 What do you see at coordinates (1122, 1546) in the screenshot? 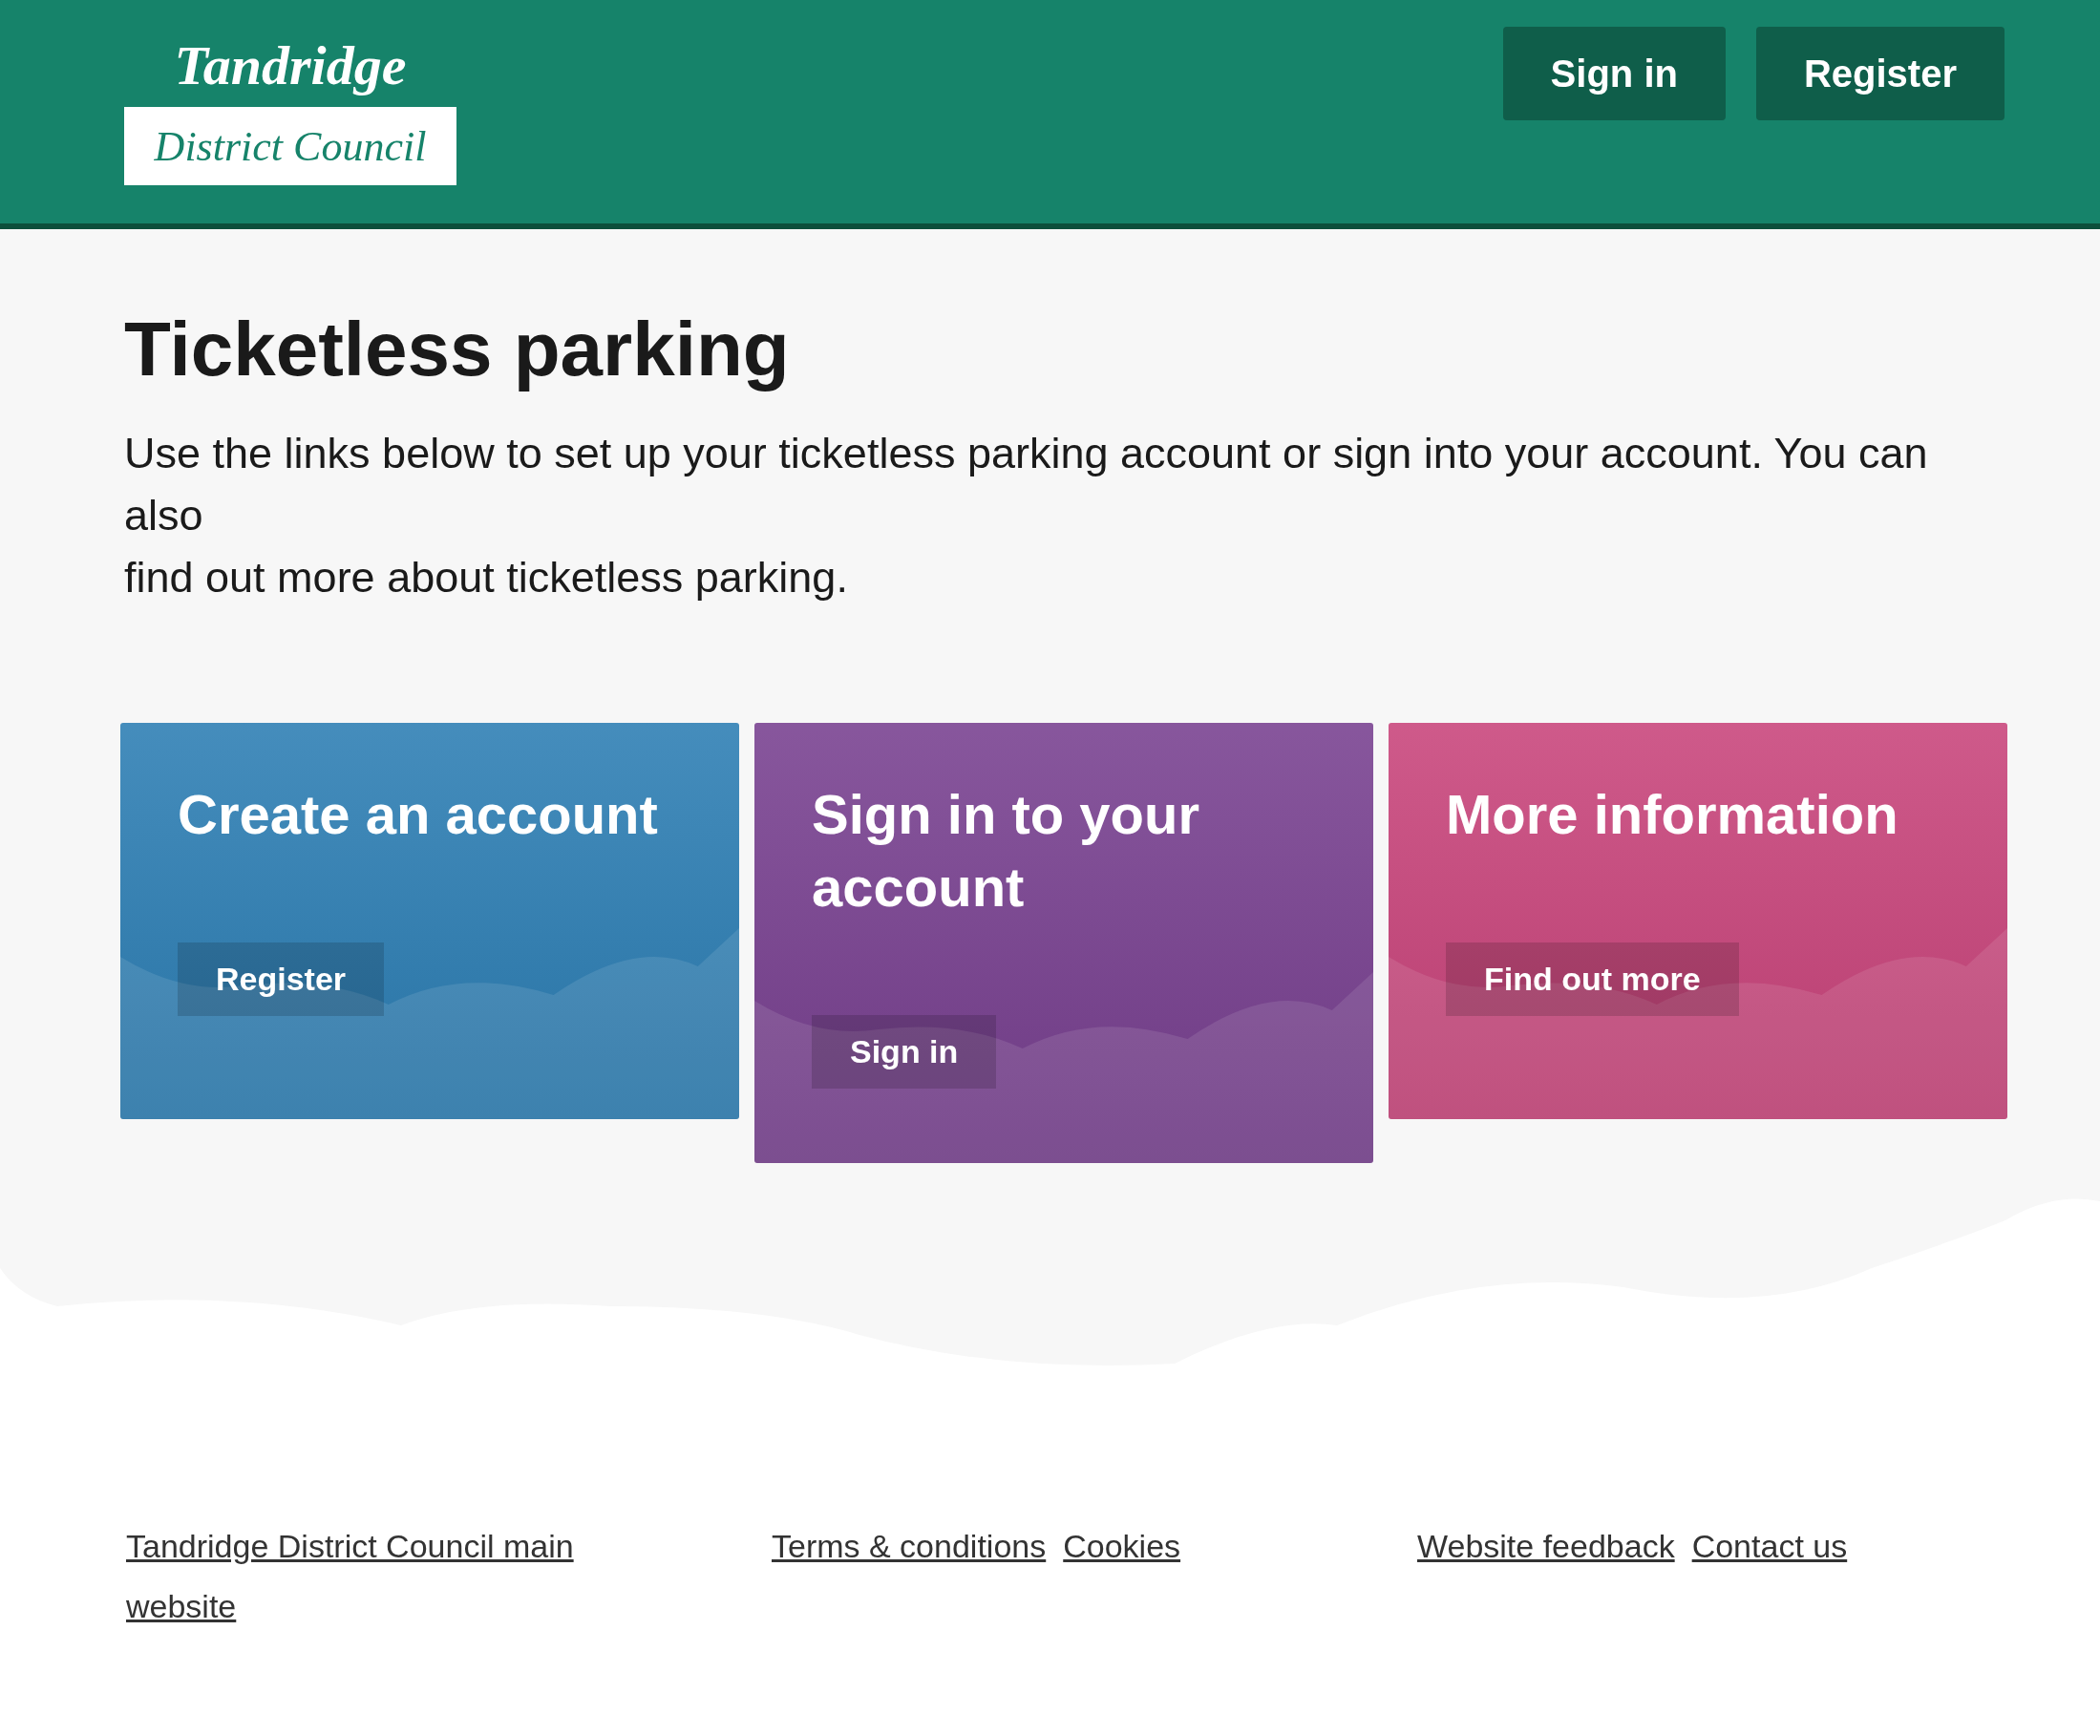
I see `footer-link: Cookies` at bounding box center [1122, 1546].